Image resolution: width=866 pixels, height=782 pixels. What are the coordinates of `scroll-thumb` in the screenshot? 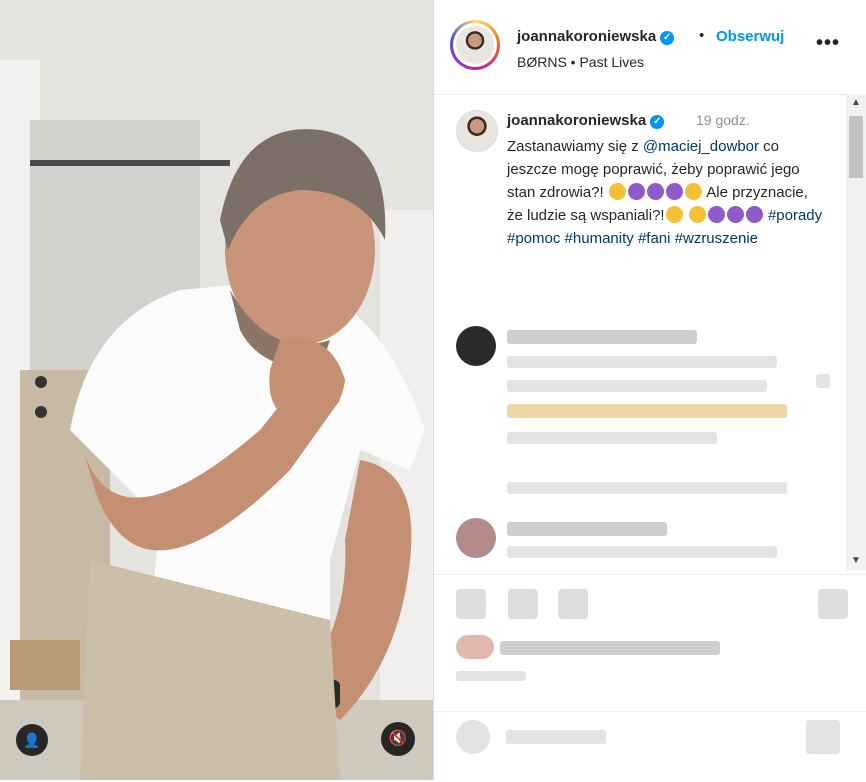 It's located at (856, 147).